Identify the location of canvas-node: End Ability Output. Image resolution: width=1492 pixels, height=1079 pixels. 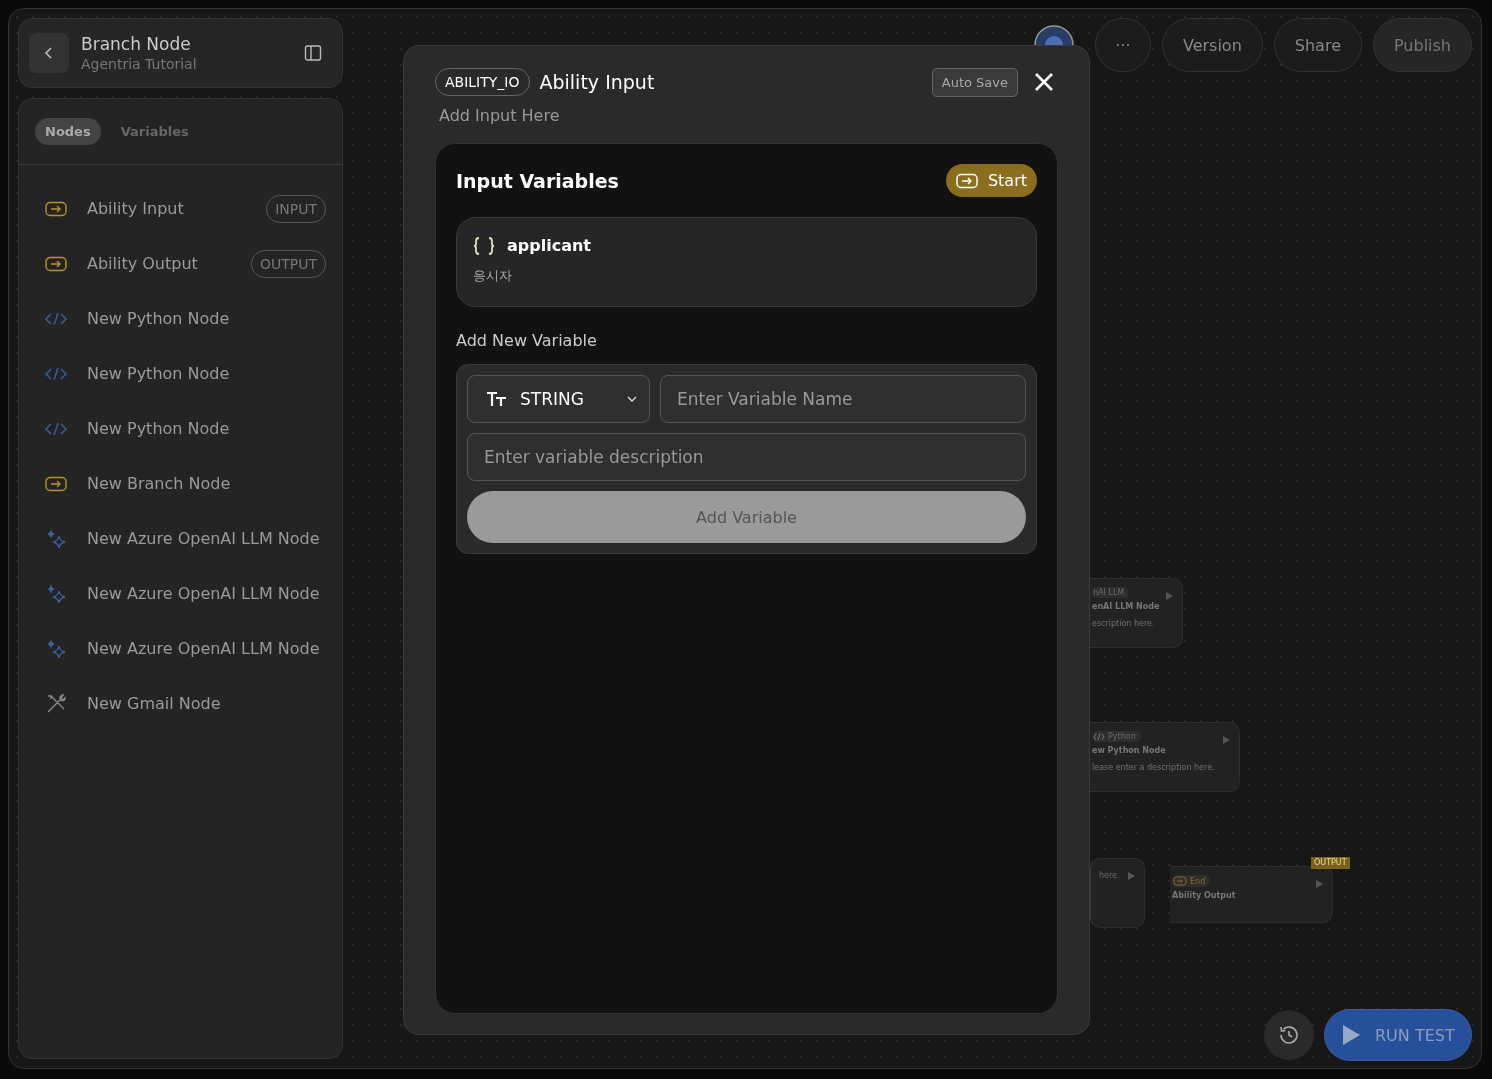
(1251, 894).